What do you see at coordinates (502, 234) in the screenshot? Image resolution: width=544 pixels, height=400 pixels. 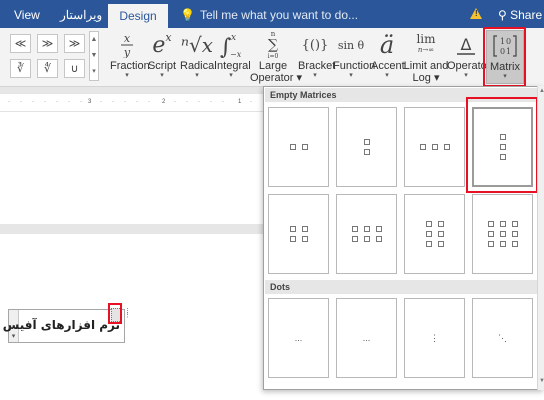 I see `matrix-3x3` at bounding box center [502, 234].